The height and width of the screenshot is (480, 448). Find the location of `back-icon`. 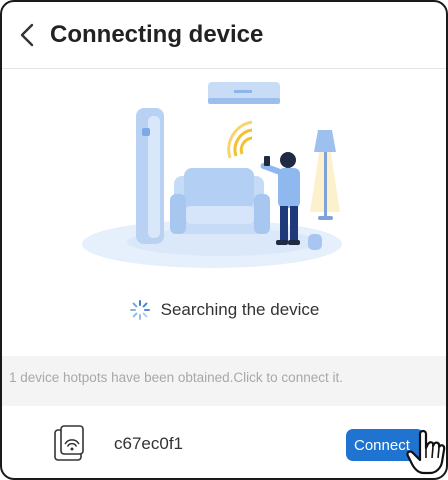

back-icon is located at coordinates (28, 35).